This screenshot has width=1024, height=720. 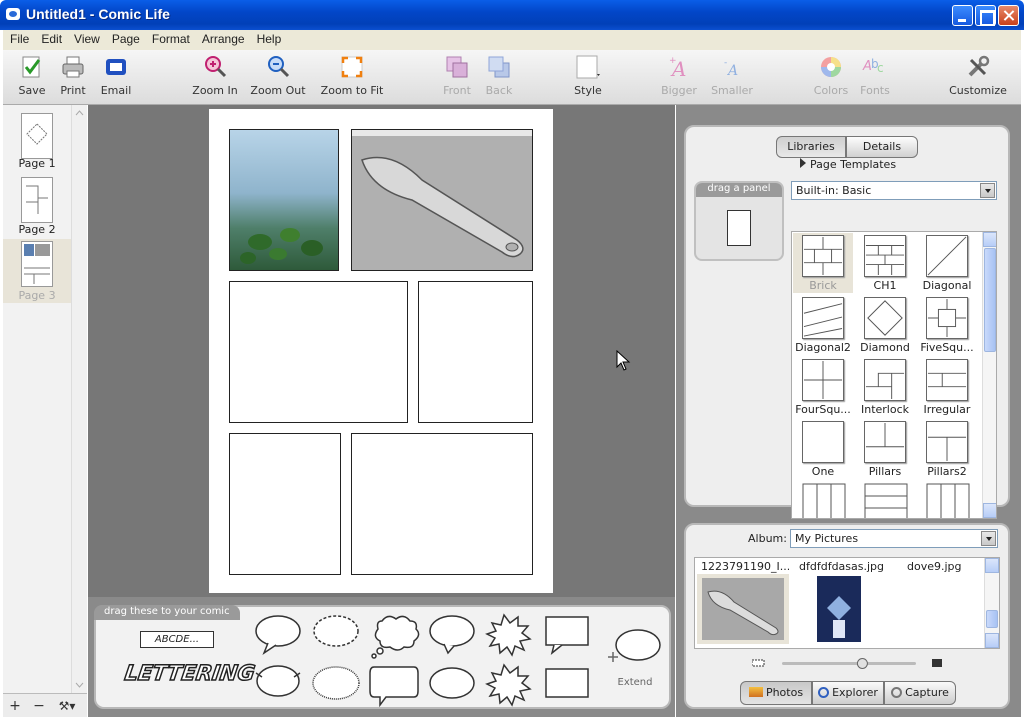 What do you see at coordinates (947, 262) in the screenshot?
I see `template-diagonal: Diagonal` at bounding box center [947, 262].